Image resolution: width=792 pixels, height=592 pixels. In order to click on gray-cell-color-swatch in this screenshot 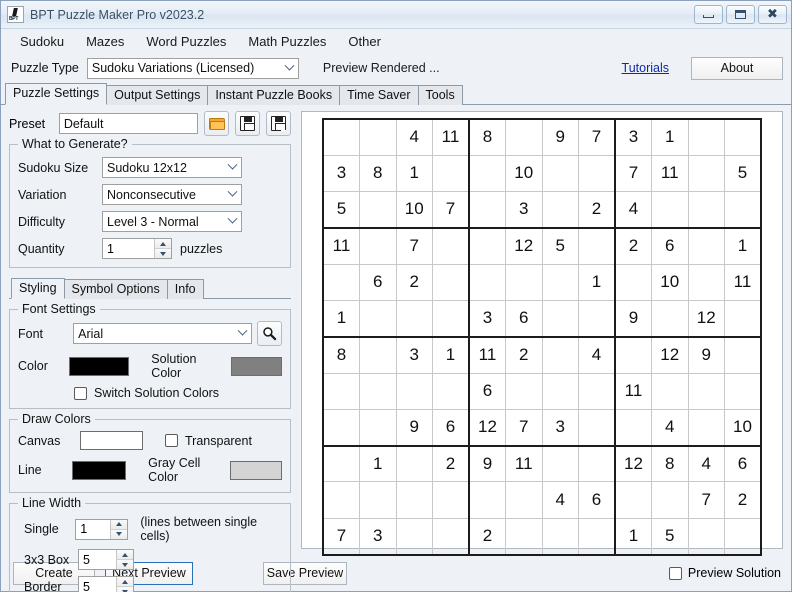, I will do `click(255, 470)`.